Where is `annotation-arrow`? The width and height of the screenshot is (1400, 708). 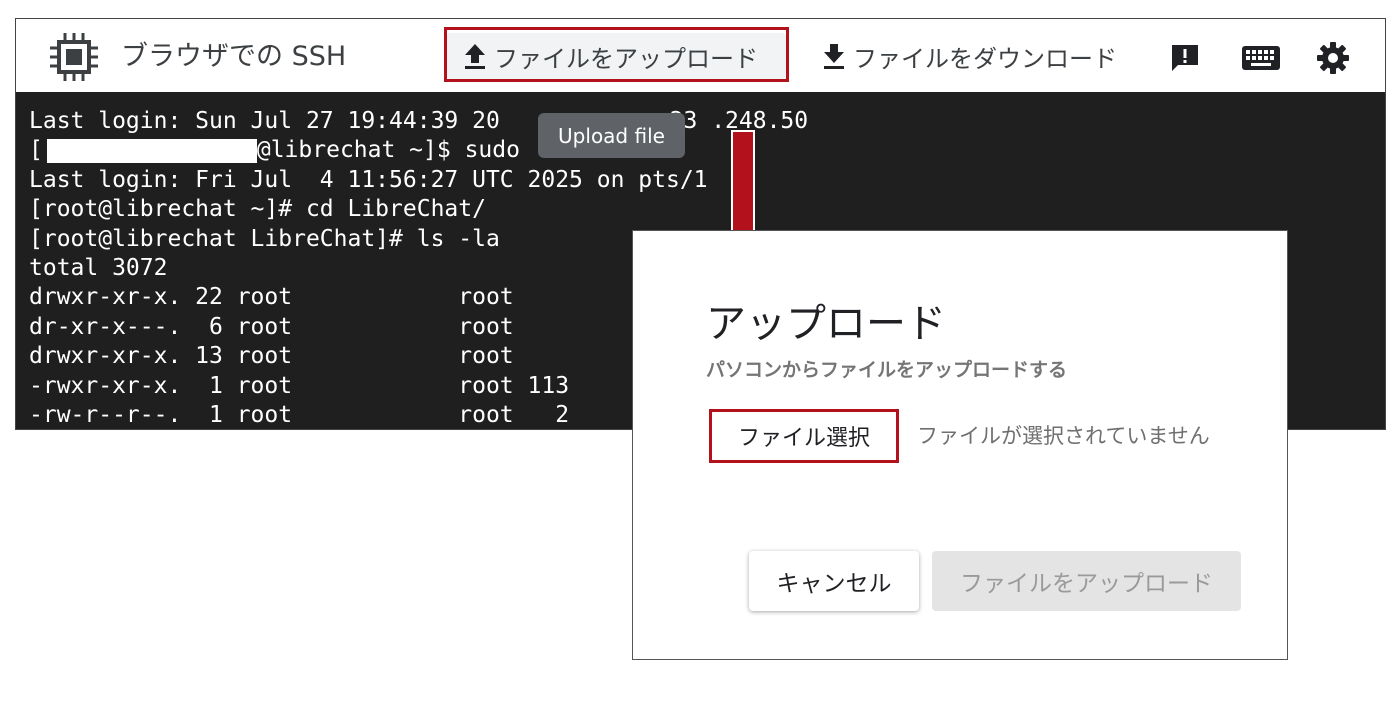 annotation-arrow is located at coordinates (743, 182).